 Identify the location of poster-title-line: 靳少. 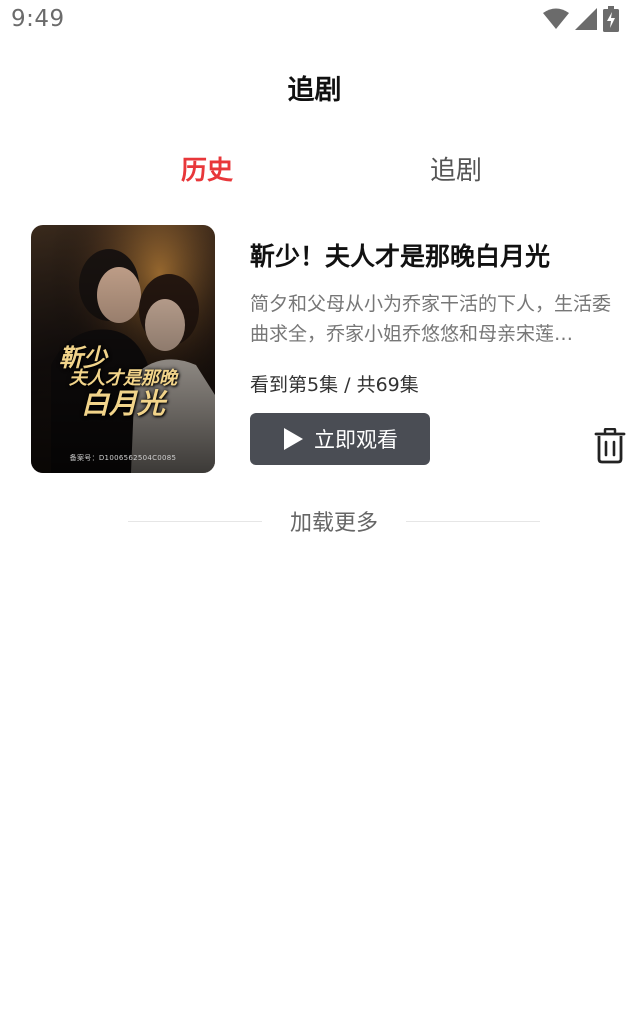
(83, 357).